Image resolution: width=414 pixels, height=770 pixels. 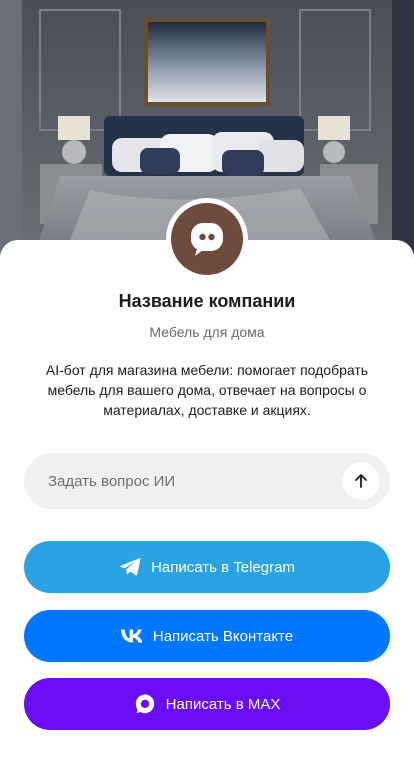 I want to click on vk-icon, so click(x=131, y=636).